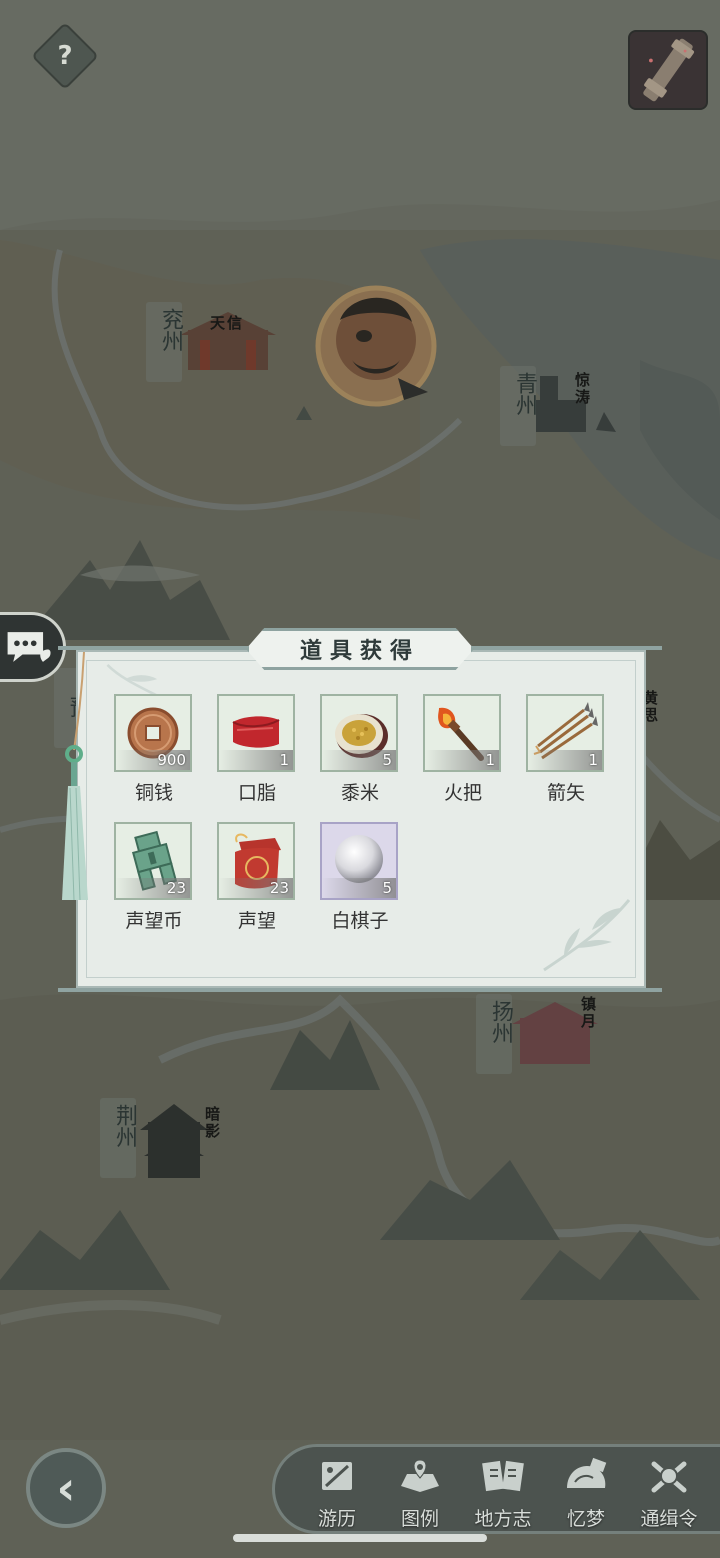 This screenshot has width=720, height=1558. What do you see at coordinates (164, 342) in the screenshot?
I see `city-label-yanzhou: 兖州` at bounding box center [164, 342].